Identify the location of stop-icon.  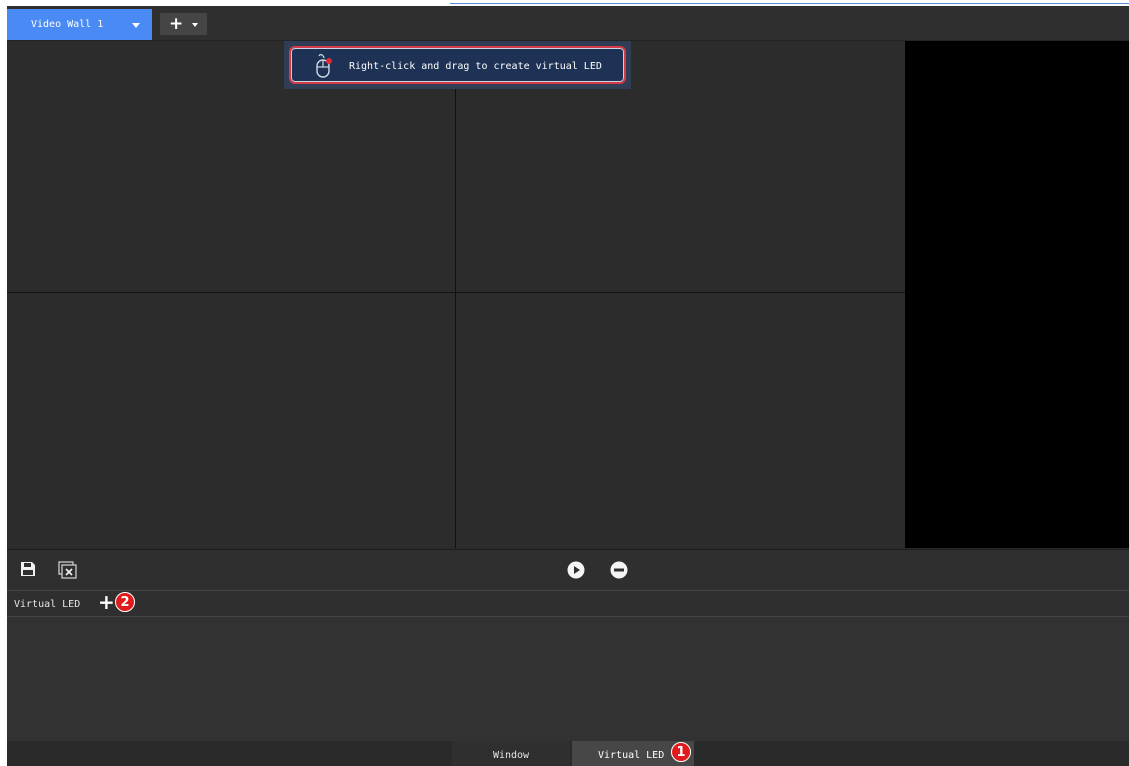
(619, 571).